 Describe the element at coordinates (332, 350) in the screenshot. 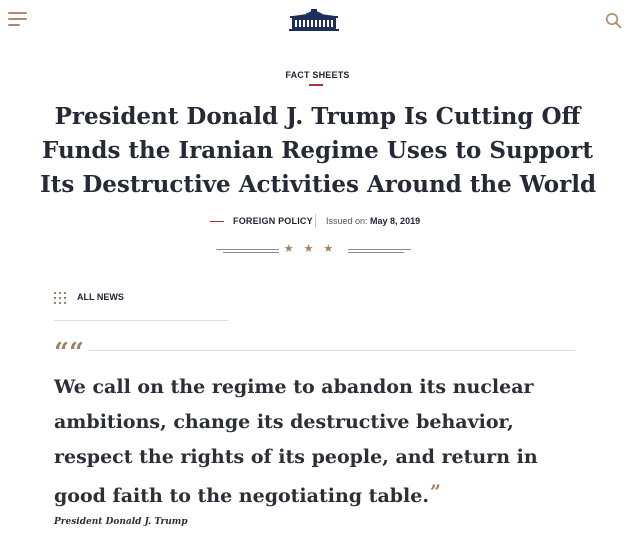

I see `quote-divider` at that location.